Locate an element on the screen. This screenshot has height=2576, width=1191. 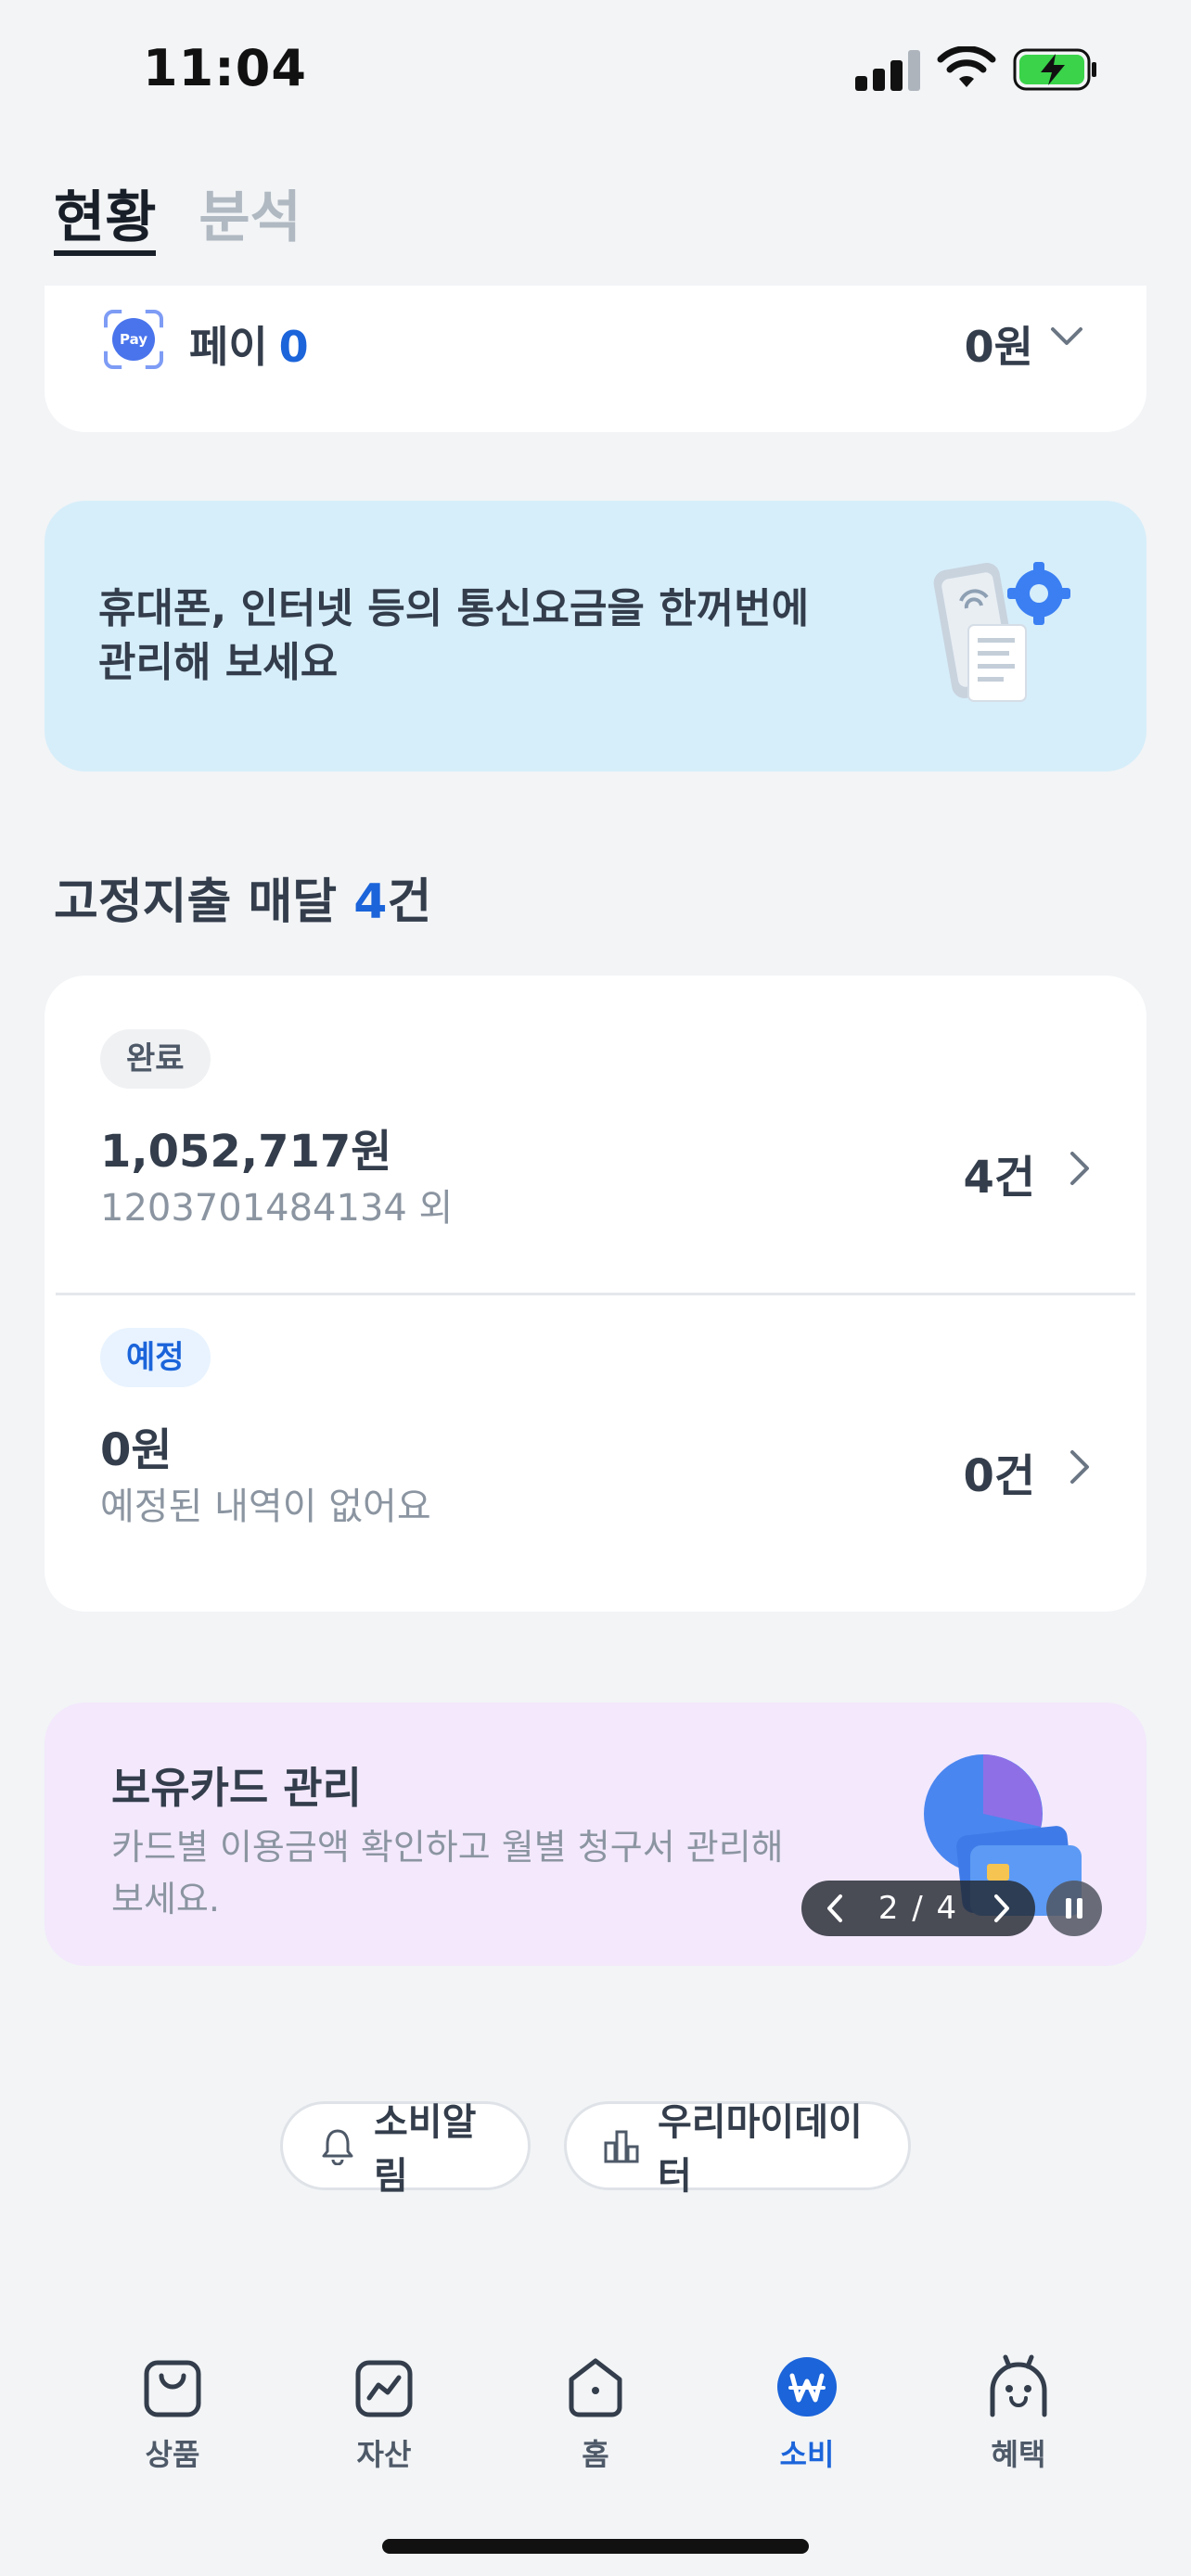
pause-icon is located at coordinates (1074, 1909).